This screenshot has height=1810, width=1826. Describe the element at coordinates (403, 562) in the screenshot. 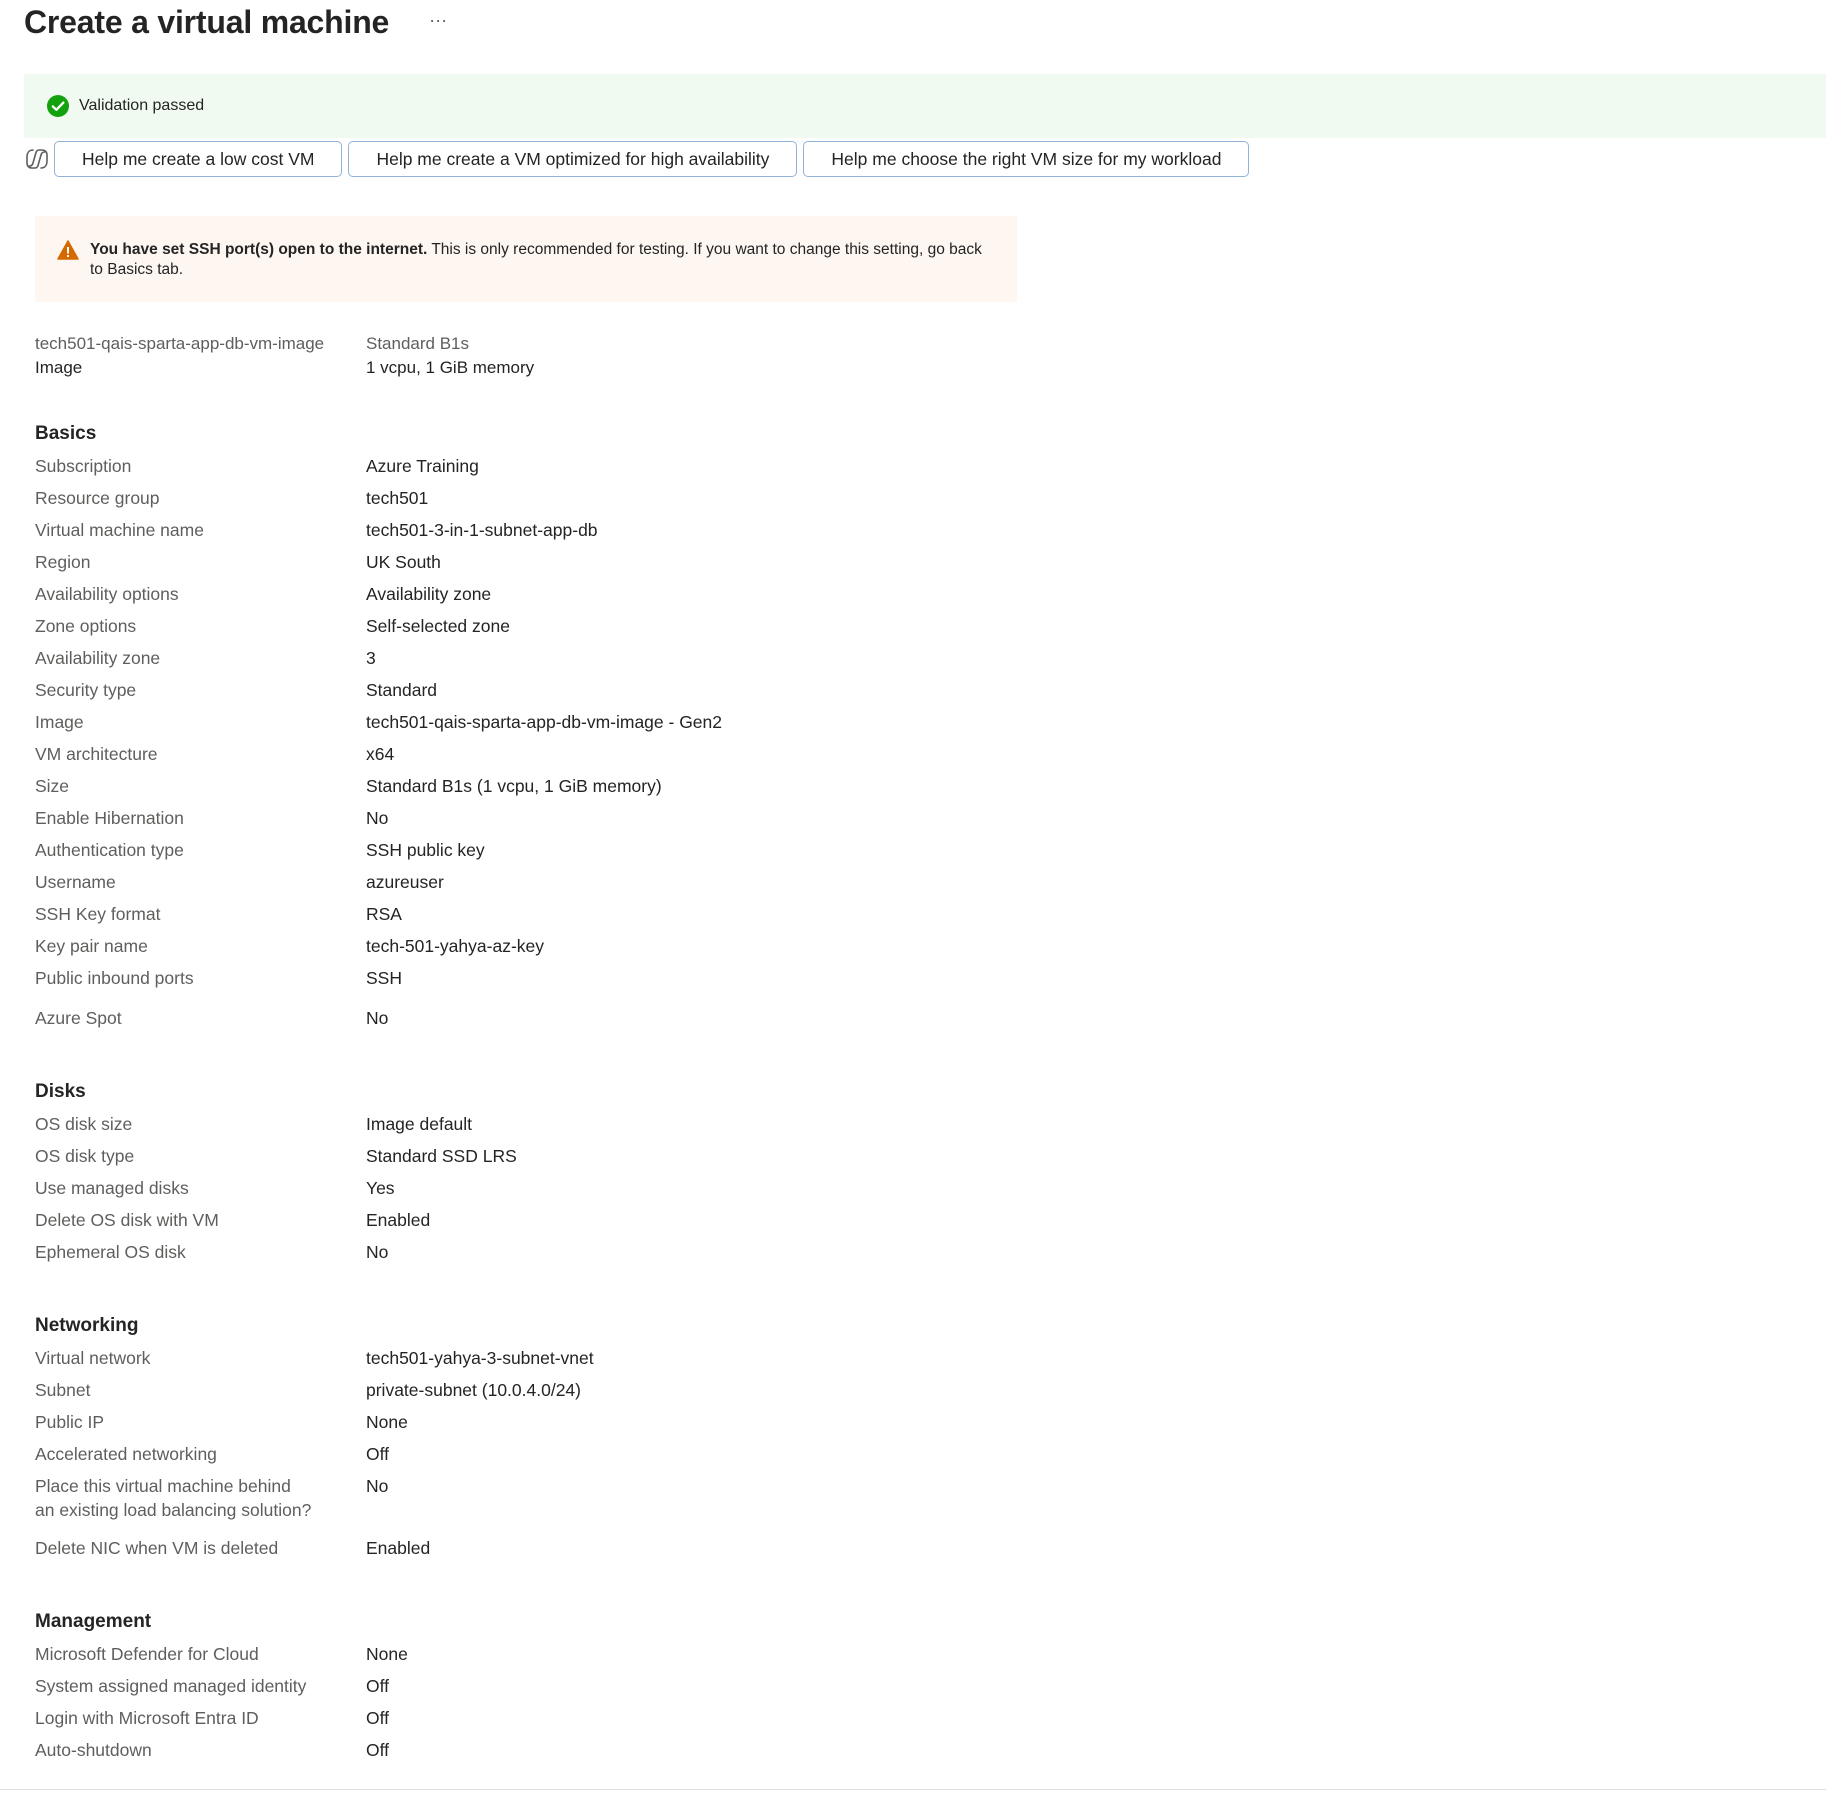

I see `row-value: UK South` at that location.